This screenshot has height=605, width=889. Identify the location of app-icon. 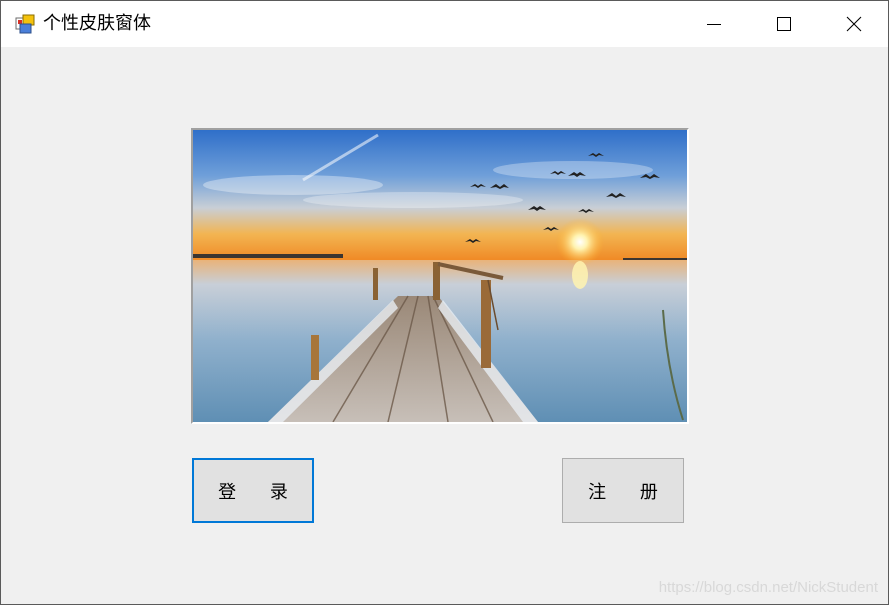
(25, 24).